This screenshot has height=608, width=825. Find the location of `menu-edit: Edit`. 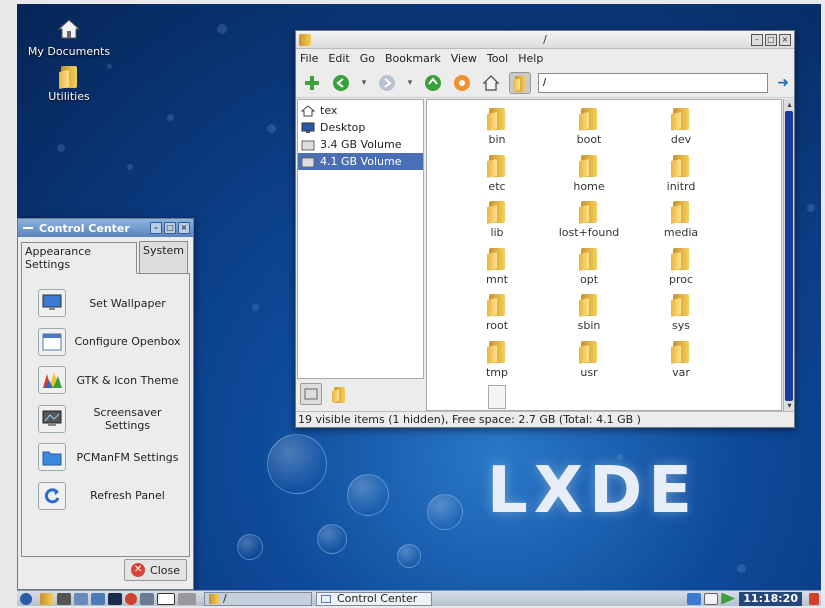

menu-edit: Edit is located at coordinates (338, 58).